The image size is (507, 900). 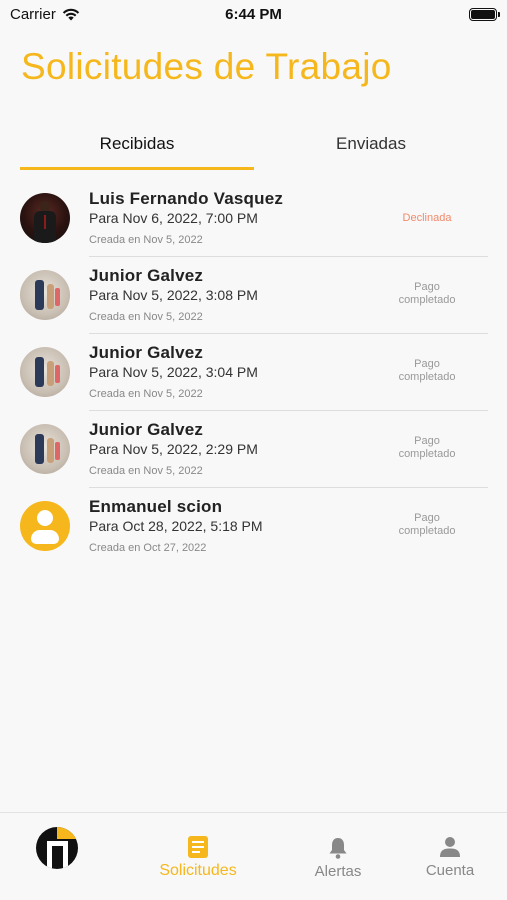 What do you see at coordinates (338, 848) in the screenshot?
I see `bell-icon` at bounding box center [338, 848].